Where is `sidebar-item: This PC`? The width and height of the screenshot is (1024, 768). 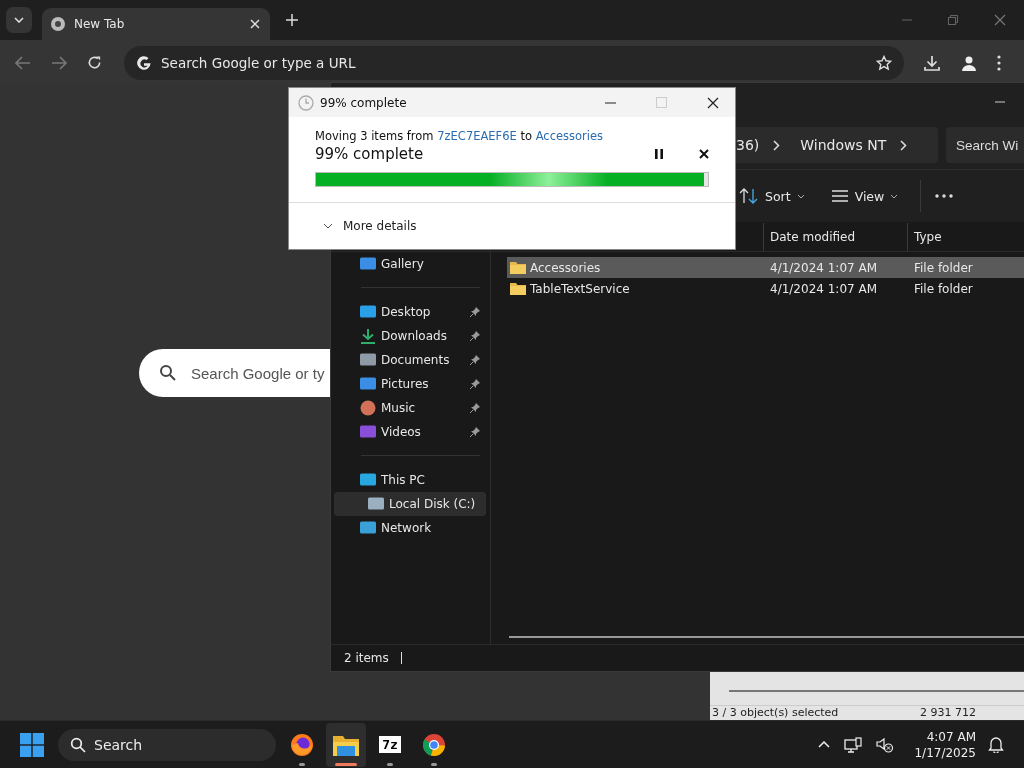 sidebar-item: This PC is located at coordinates (410, 480).